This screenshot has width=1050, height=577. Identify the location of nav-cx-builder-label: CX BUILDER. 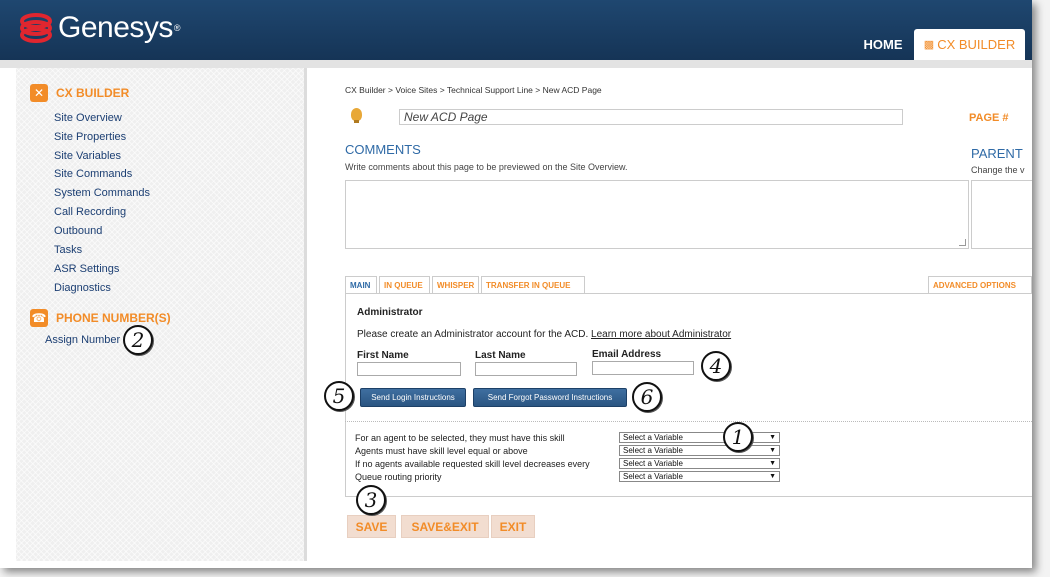
(976, 44).